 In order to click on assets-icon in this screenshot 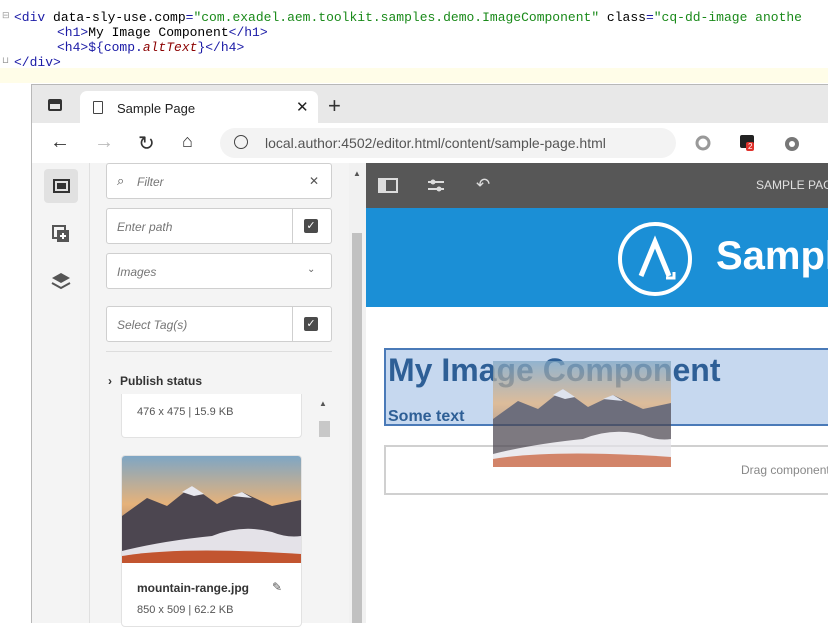, I will do `click(61, 186)`.